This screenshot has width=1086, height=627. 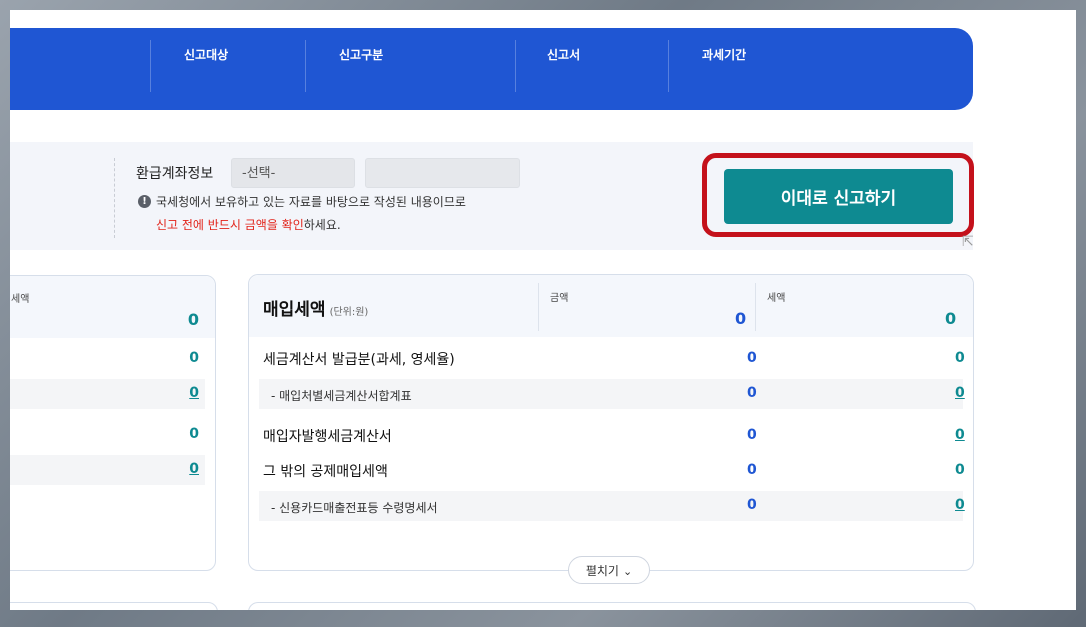 What do you see at coordinates (206, 55) in the screenshot?
I see `header-col-target: 신고대상` at bounding box center [206, 55].